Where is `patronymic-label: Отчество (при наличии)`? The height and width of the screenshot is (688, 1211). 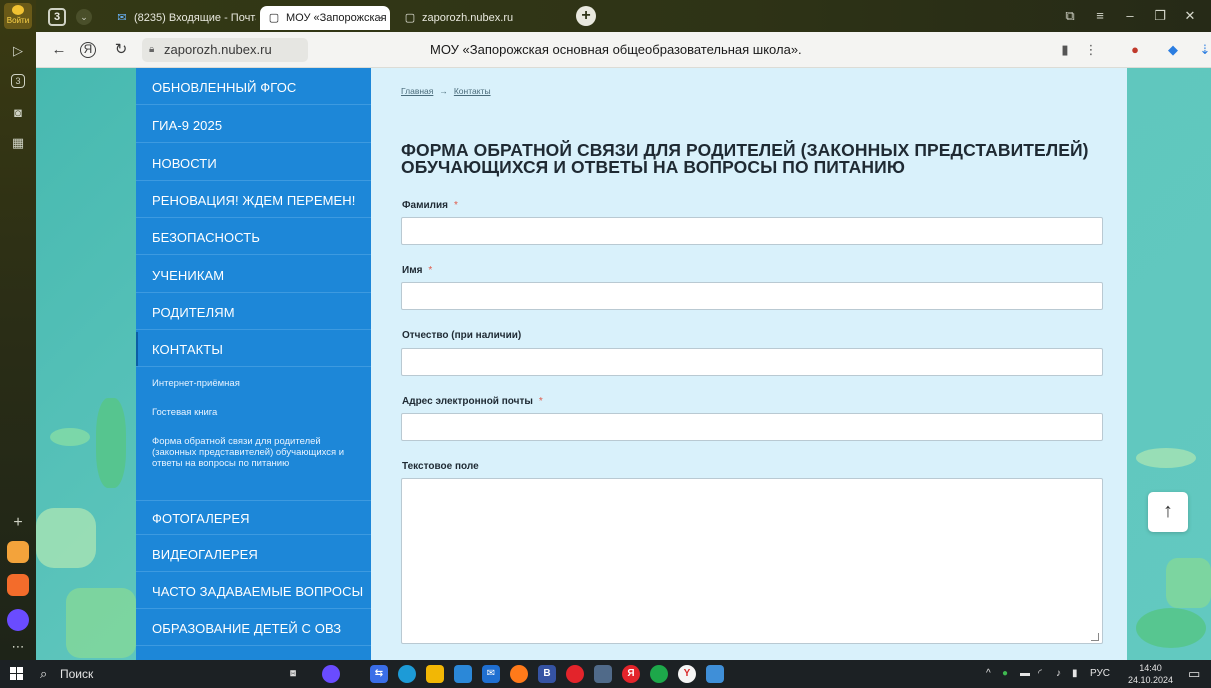 patronymic-label: Отчество (при наличии) is located at coordinates (462, 335).